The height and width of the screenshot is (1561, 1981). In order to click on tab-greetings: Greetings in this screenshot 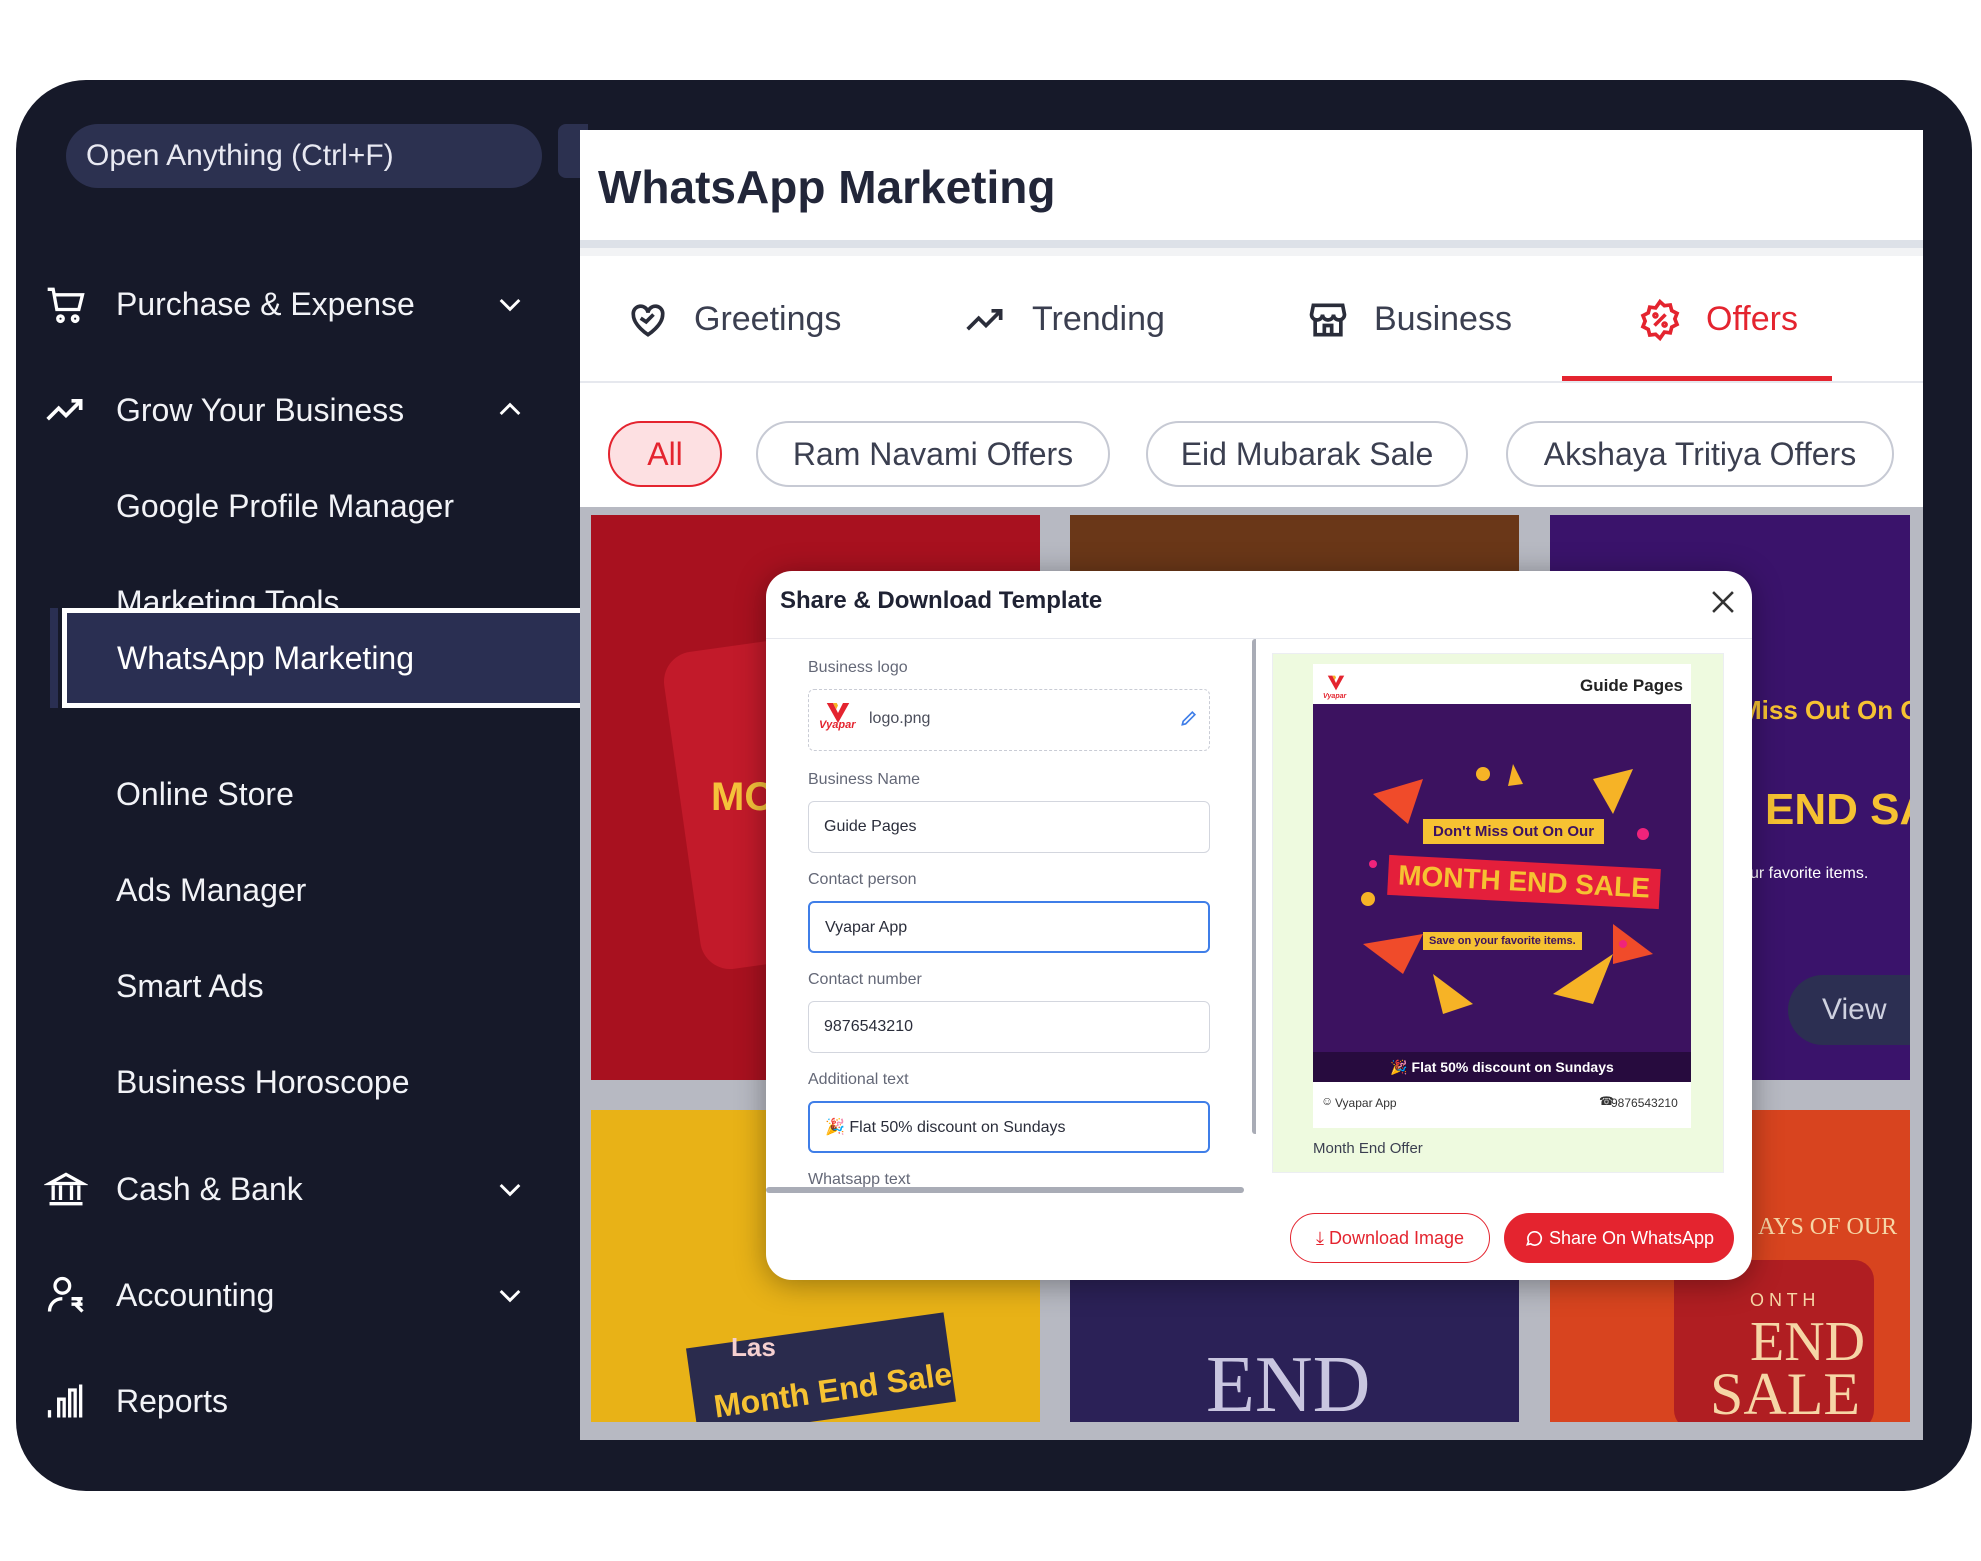, I will do `click(733, 319)`.